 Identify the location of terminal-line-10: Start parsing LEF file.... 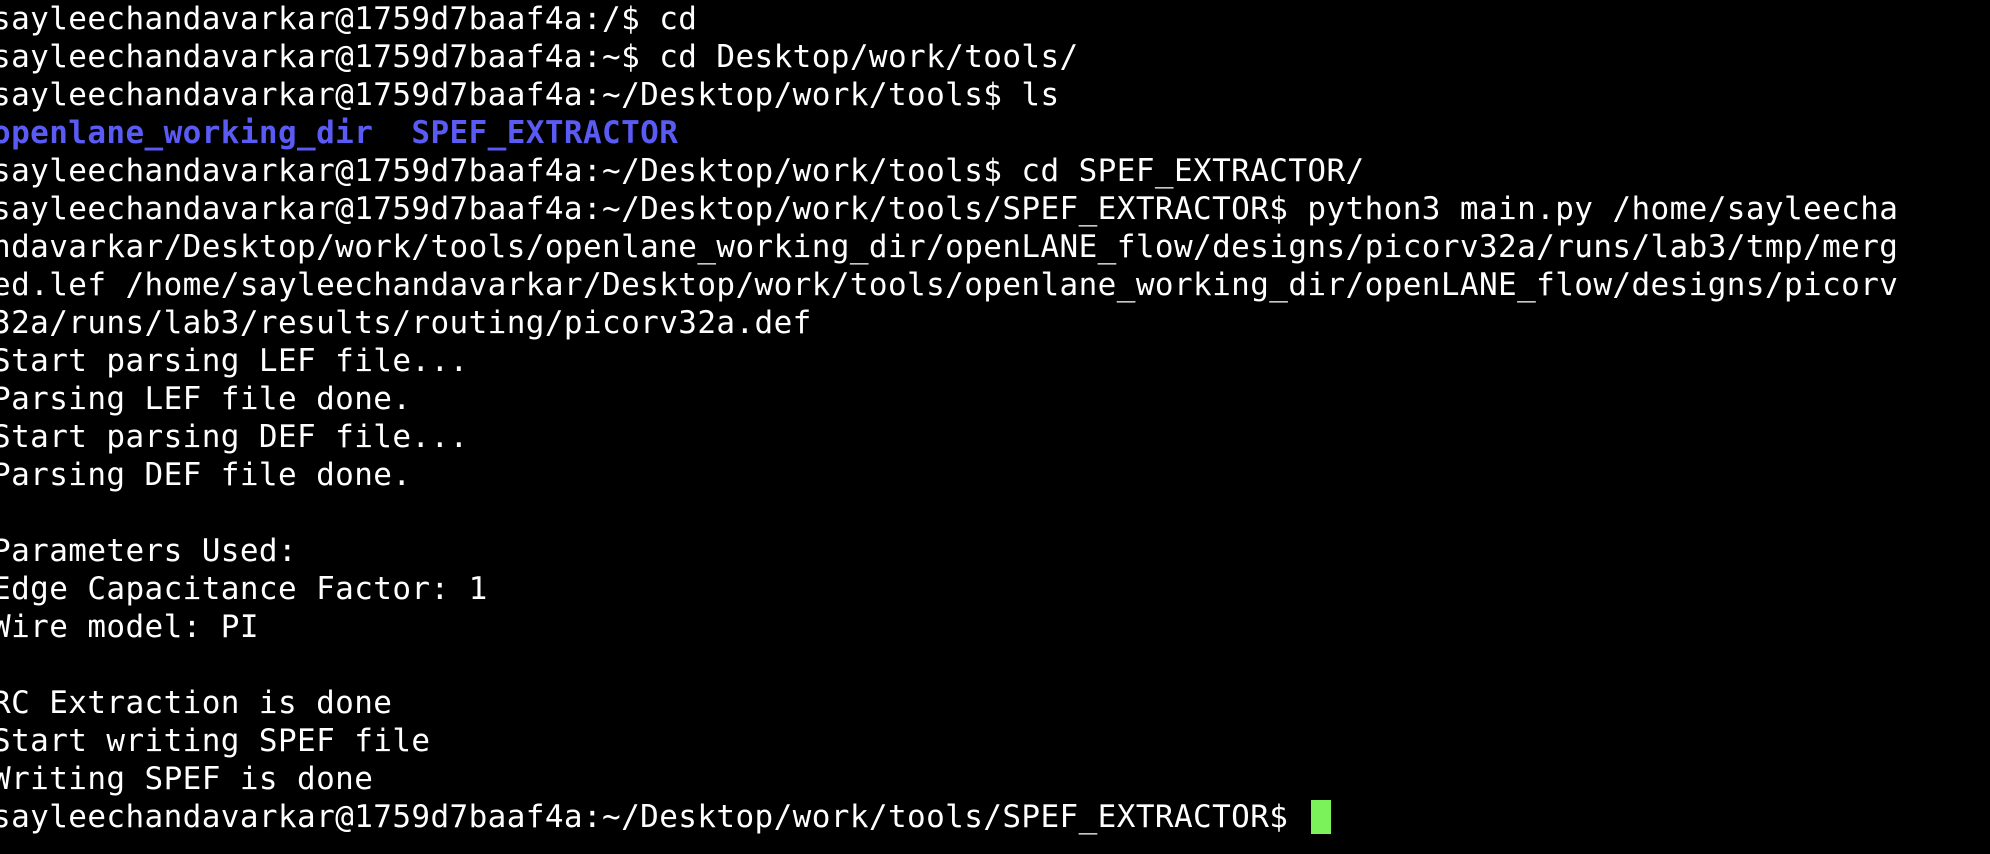
(234, 361).